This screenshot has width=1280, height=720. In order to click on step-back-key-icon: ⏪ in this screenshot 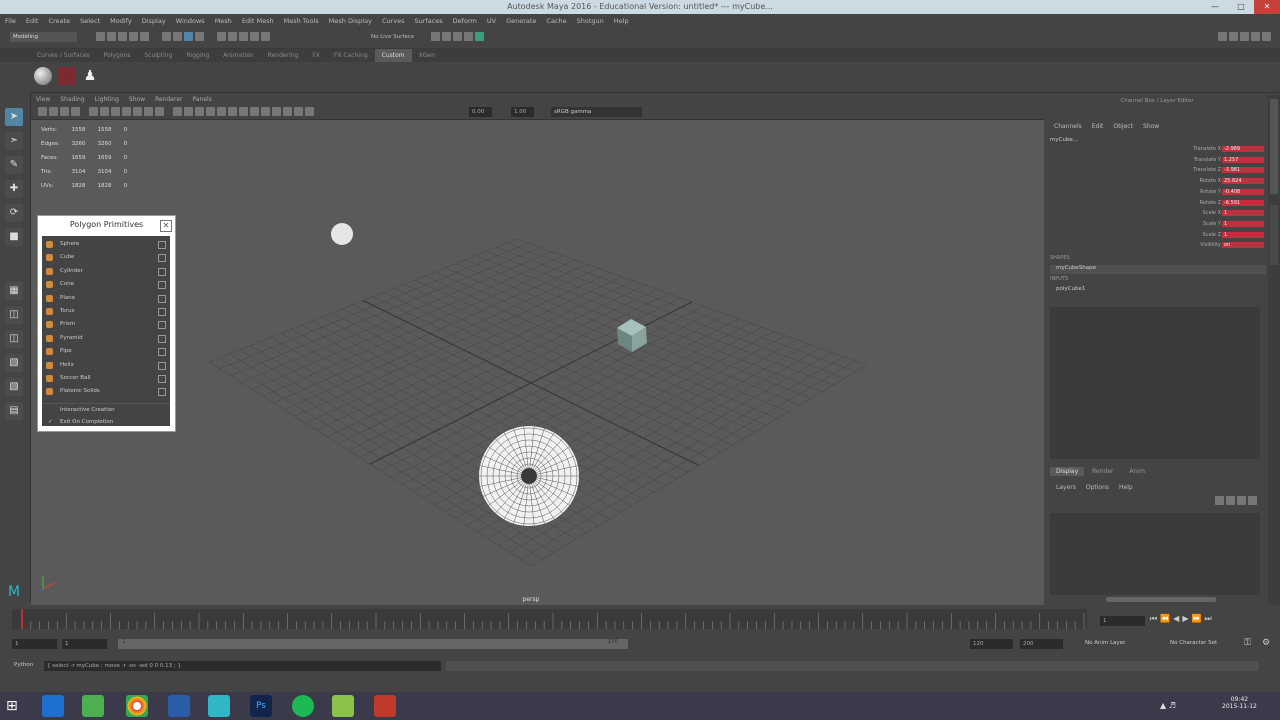, I will do `click(1166, 618)`.